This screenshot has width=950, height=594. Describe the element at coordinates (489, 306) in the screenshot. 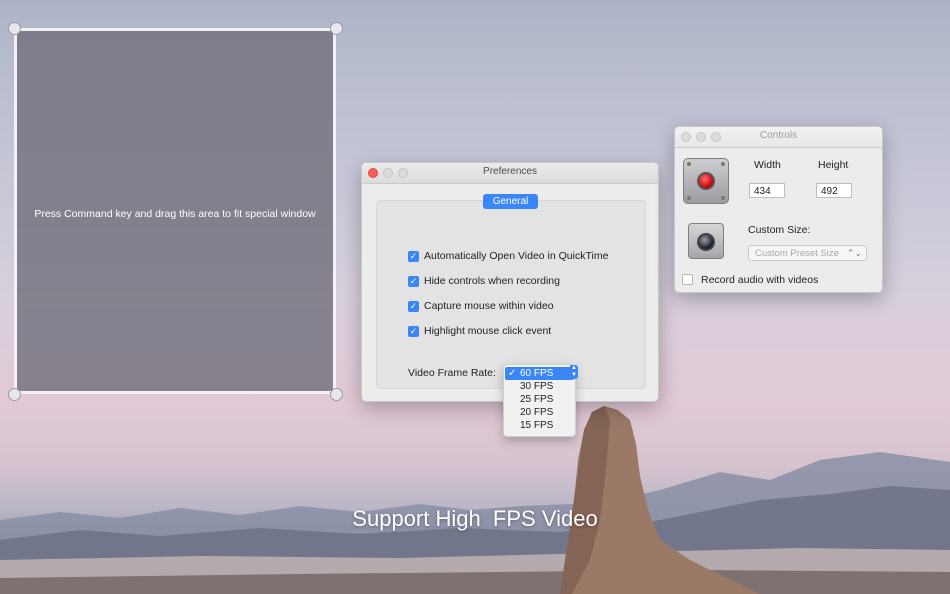

I see `option-label: Capture mouse within video` at that location.